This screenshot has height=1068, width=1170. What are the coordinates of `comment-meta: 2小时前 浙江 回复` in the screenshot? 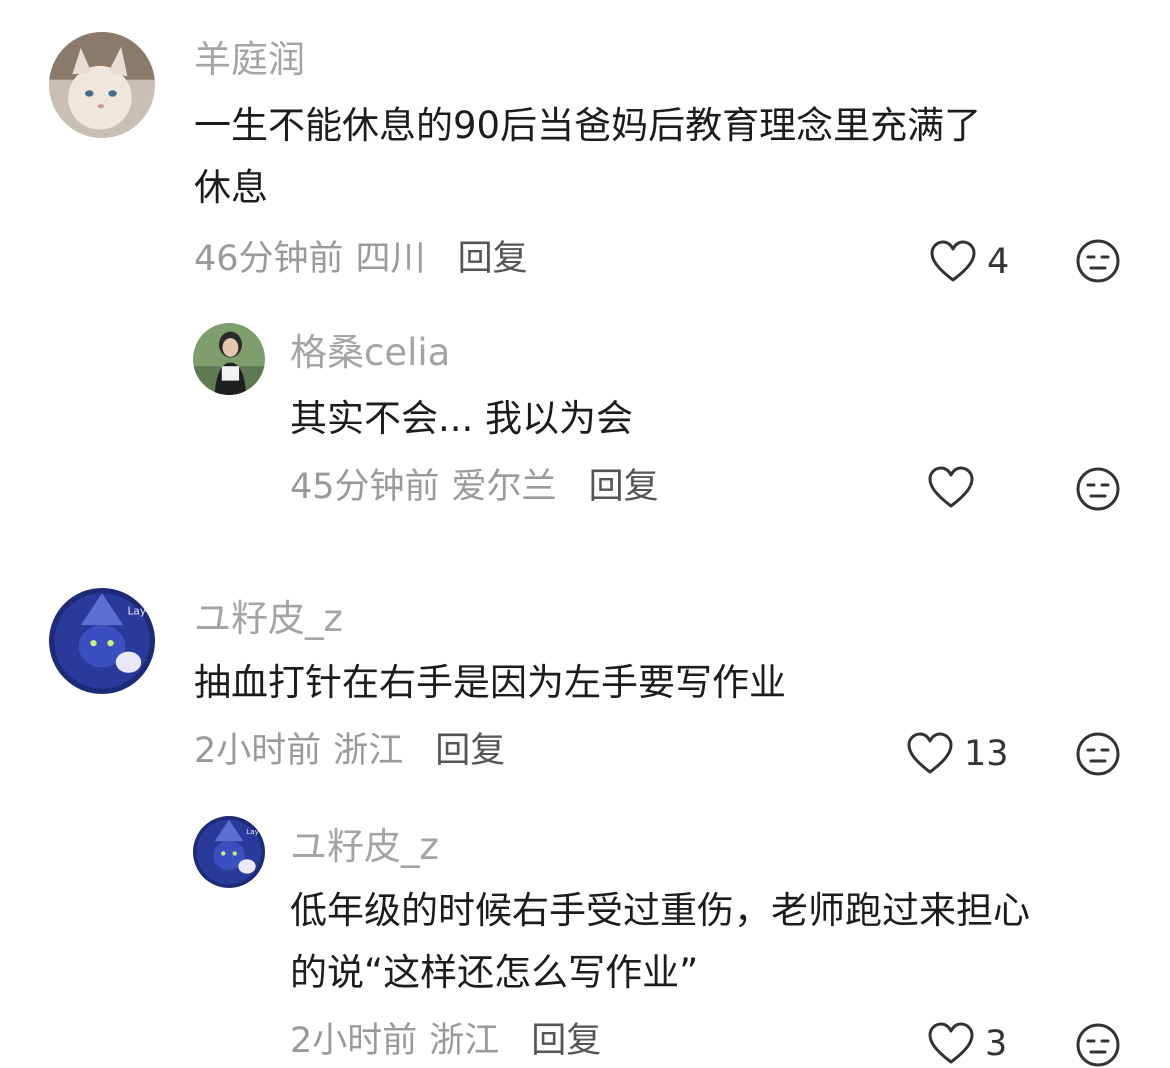 It's located at (349, 751).